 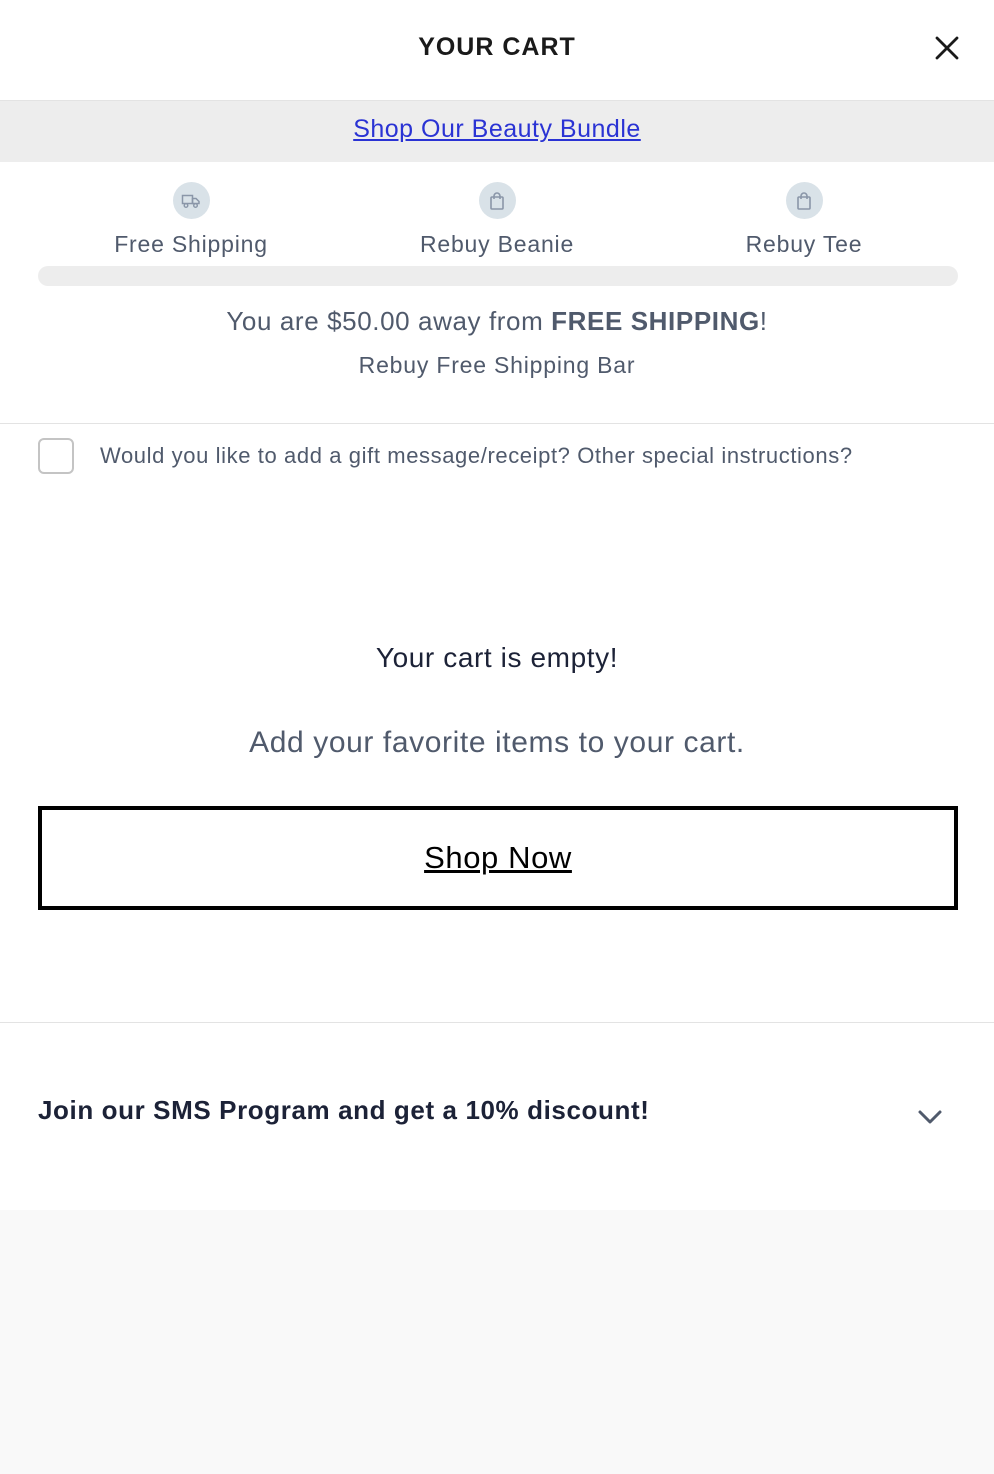 What do you see at coordinates (804, 244) in the screenshot?
I see `tier-label: Rebuy Tee` at bounding box center [804, 244].